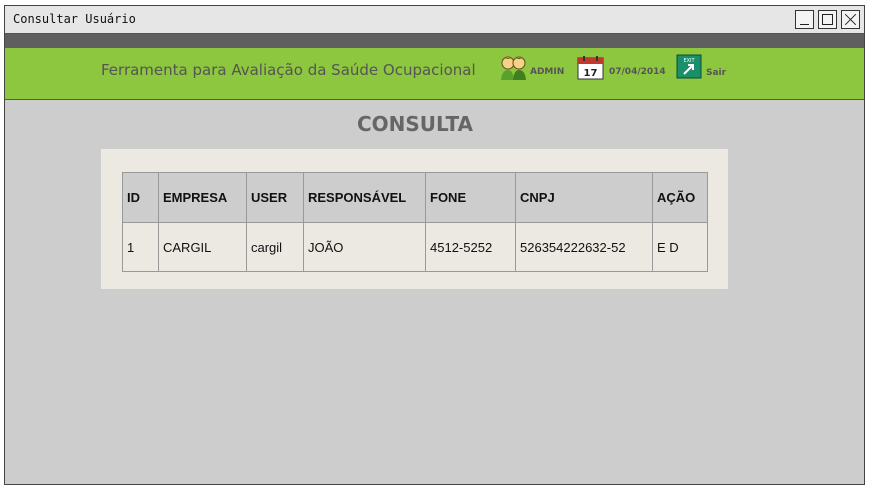 The height and width of the screenshot is (491, 871). What do you see at coordinates (275, 197) in the screenshot?
I see `column-header-user: USER` at bounding box center [275, 197].